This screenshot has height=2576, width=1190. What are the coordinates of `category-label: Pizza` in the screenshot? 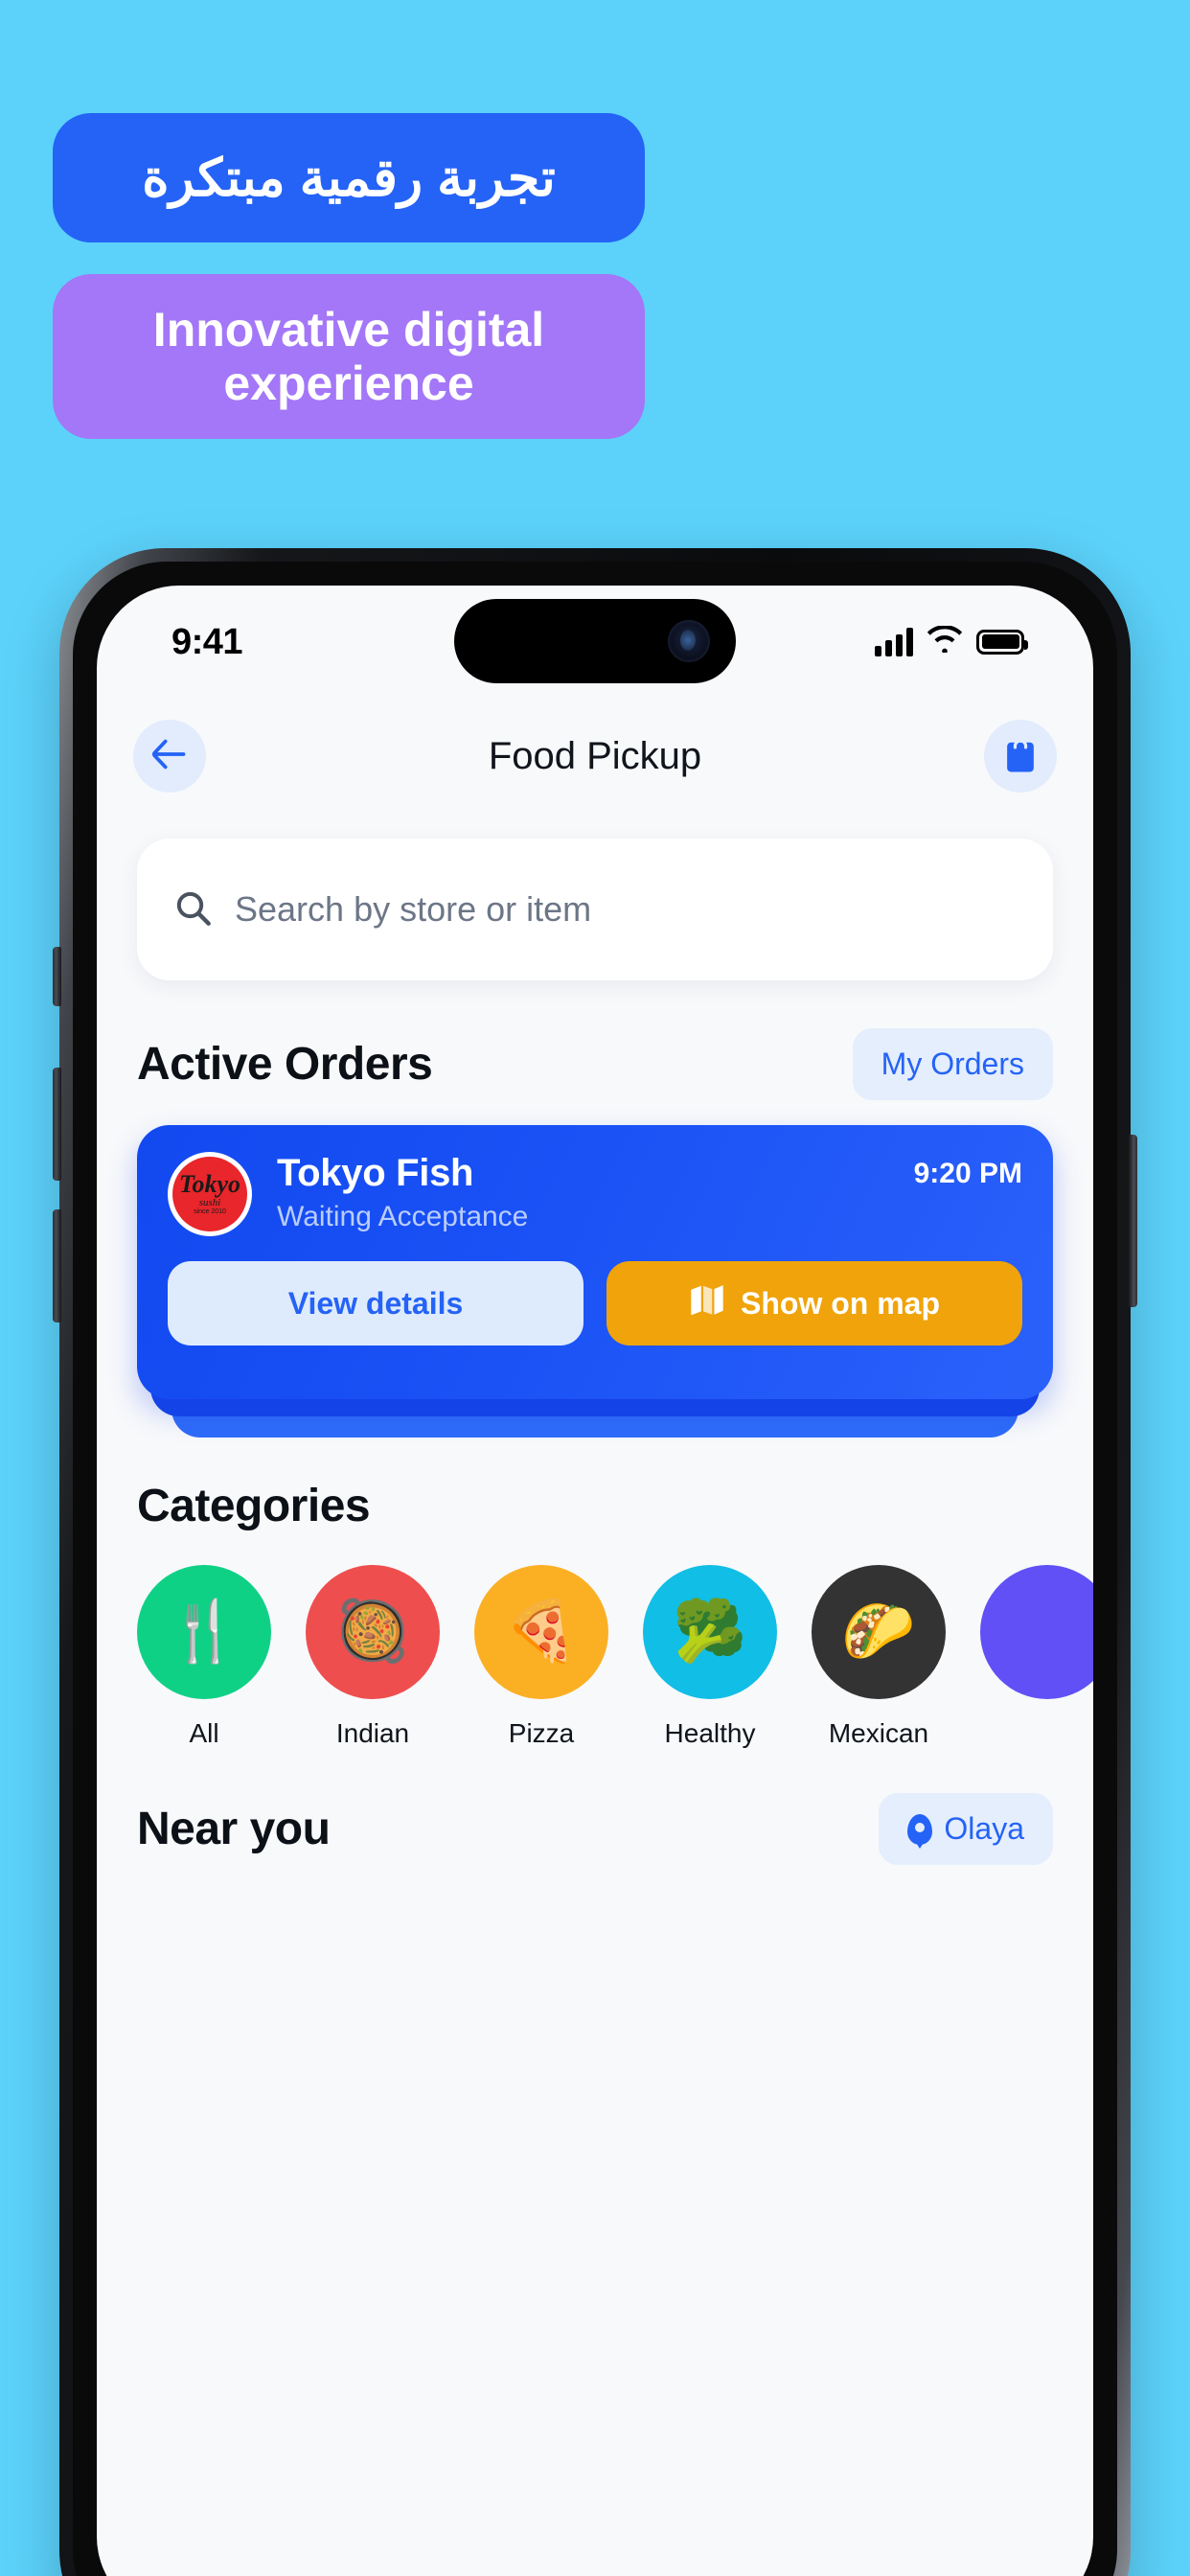 It's located at (542, 1733).